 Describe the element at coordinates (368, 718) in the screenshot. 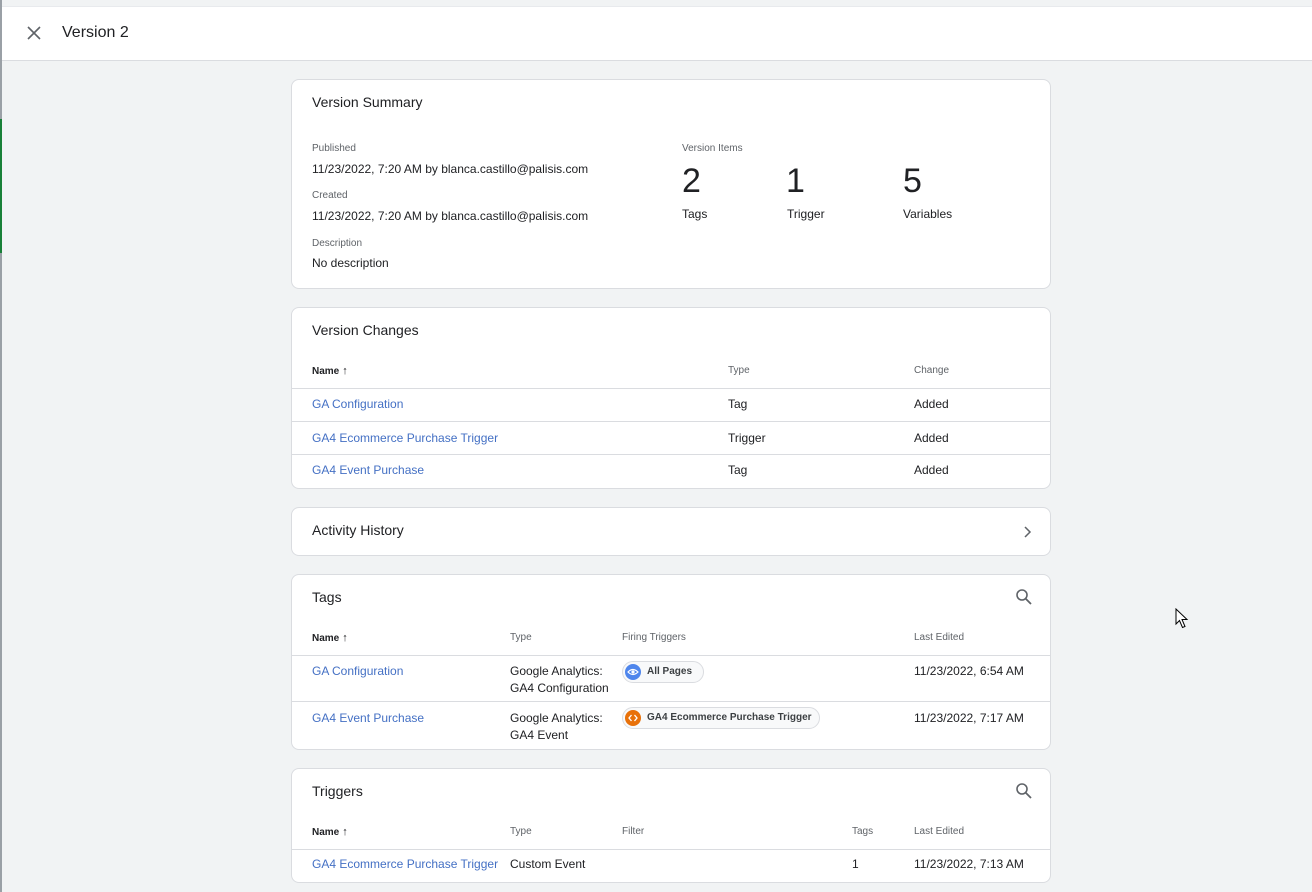

I see `tag-name-link: GA4 Event Purchase` at that location.